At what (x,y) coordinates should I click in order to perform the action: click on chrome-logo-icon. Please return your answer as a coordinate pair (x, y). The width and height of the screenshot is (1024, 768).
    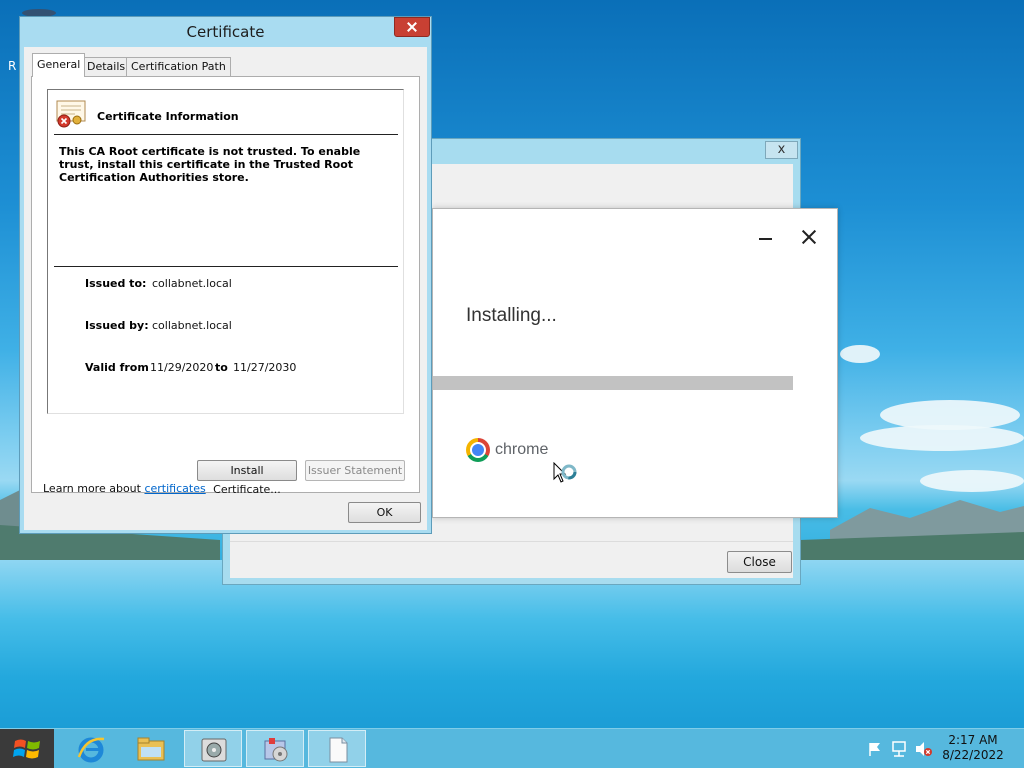
    Looking at the image, I should click on (478, 450).